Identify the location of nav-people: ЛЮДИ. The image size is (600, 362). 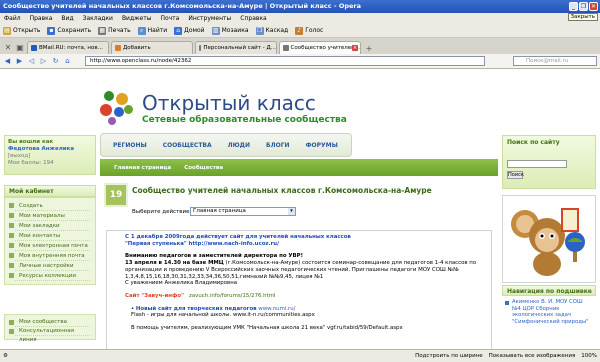
(239, 145).